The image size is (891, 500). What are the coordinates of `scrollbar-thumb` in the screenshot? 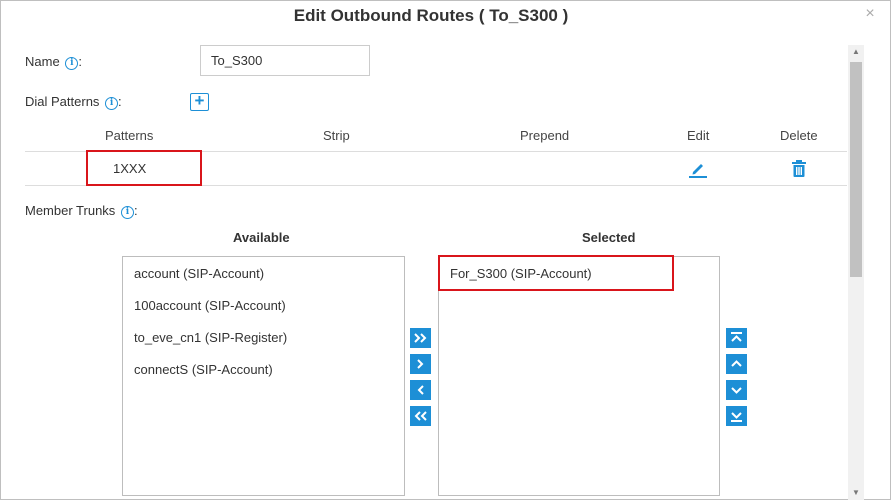 It's located at (856, 169).